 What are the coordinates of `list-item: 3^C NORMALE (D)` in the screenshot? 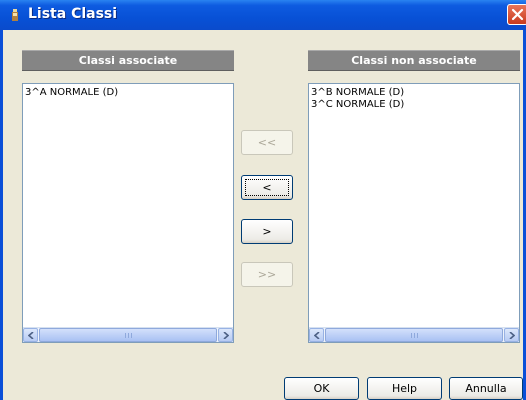 It's located at (357, 105).